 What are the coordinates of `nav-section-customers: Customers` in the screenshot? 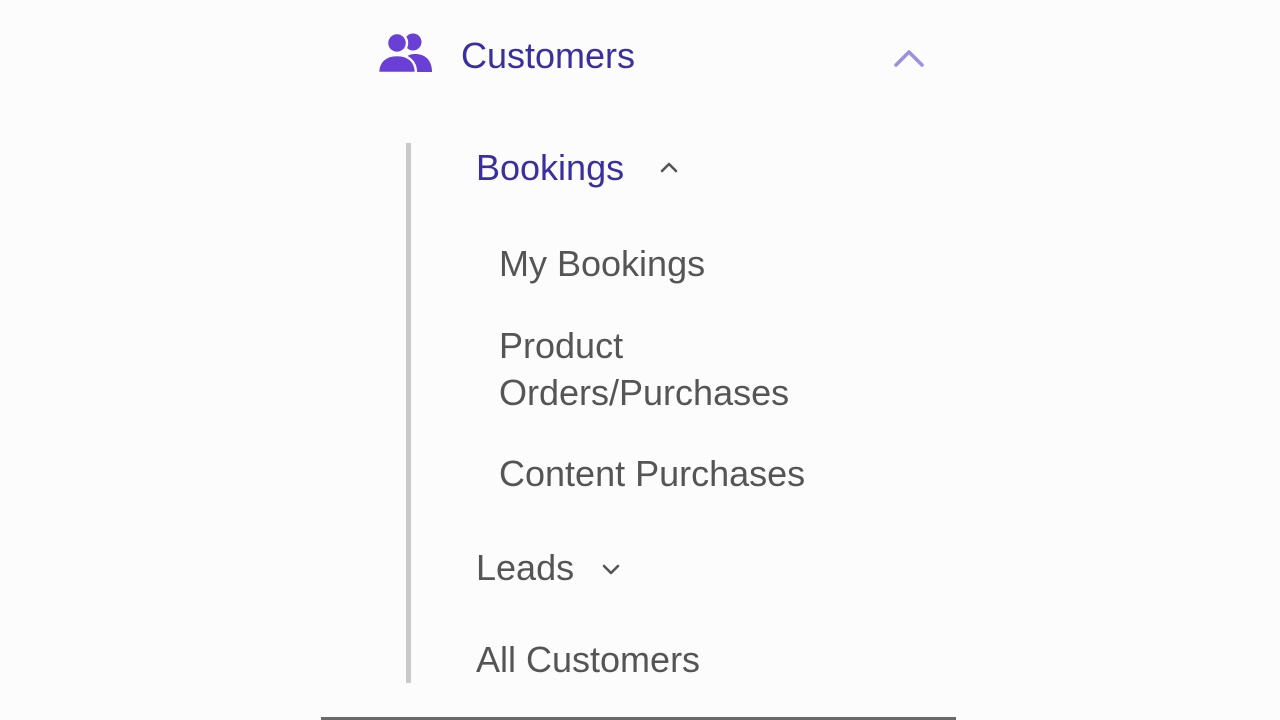 It's located at (657, 56).